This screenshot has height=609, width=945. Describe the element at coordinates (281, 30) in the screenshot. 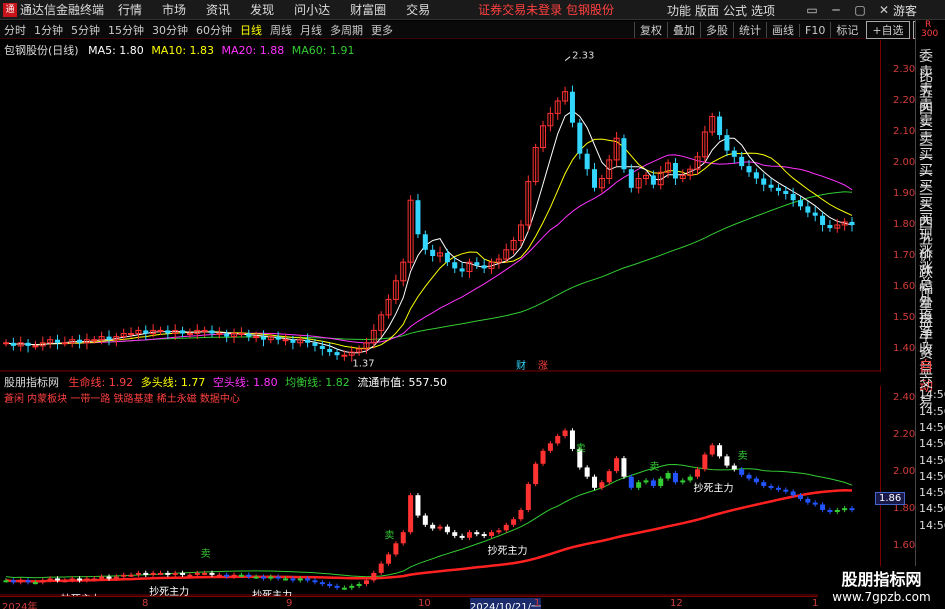

I see `tab-weekly: 周线` at that location.